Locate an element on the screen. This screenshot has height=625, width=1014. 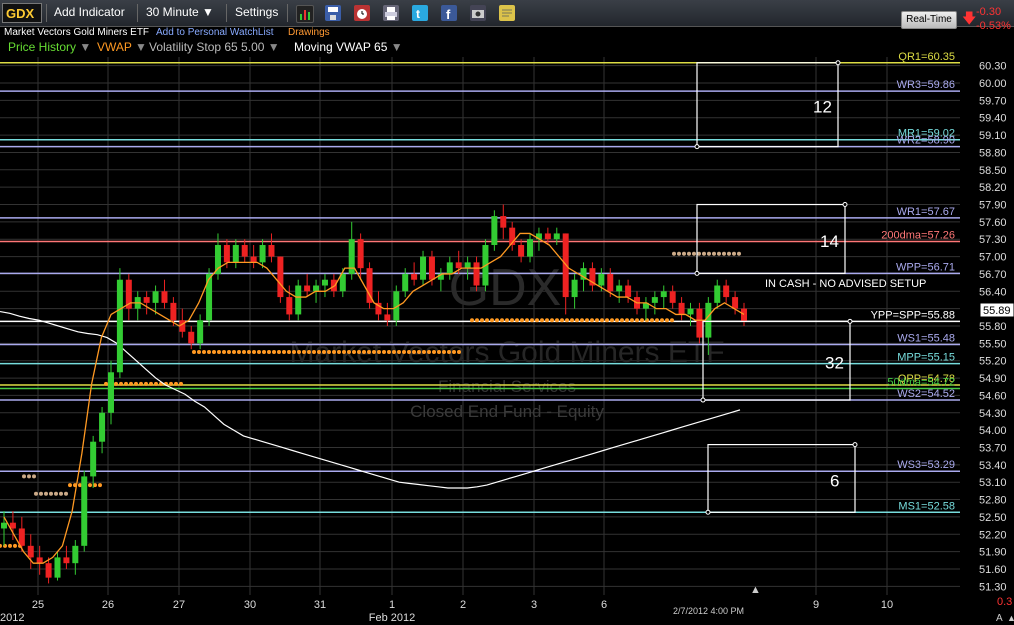
alarm-clock-icon is located at coordinates (362, 13).